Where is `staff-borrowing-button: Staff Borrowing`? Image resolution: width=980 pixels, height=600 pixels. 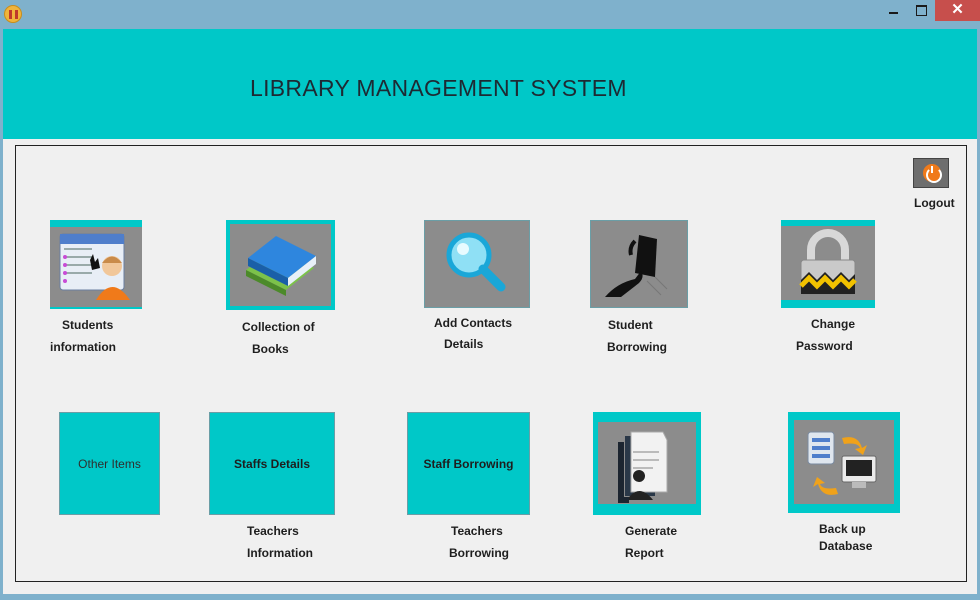
staff-borrowing-button: Staff Borrowing is located at coordinates (468, 463).